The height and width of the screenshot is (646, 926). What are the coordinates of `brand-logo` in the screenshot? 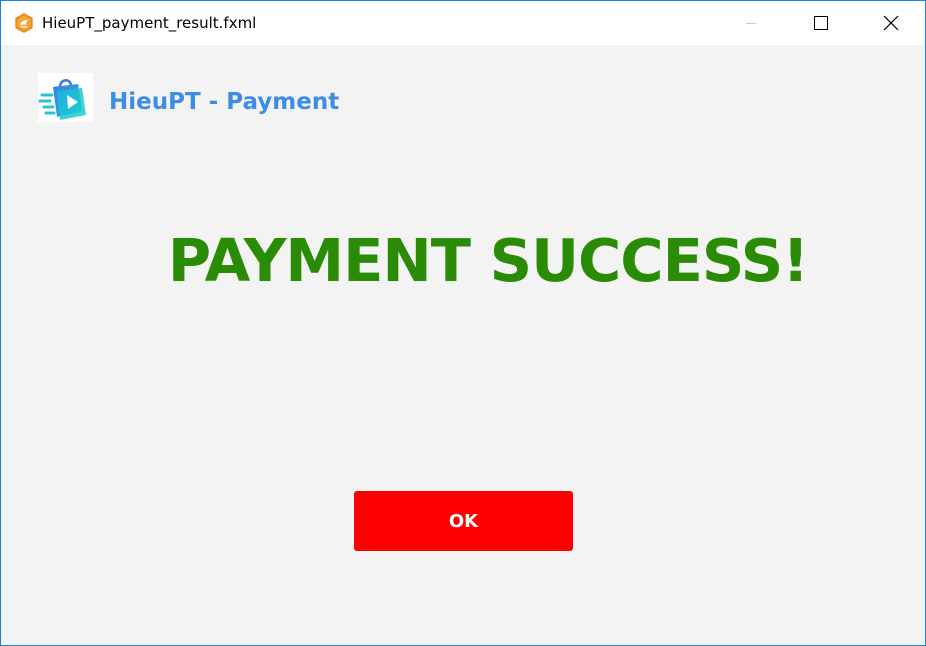 It's located at (65, 97).